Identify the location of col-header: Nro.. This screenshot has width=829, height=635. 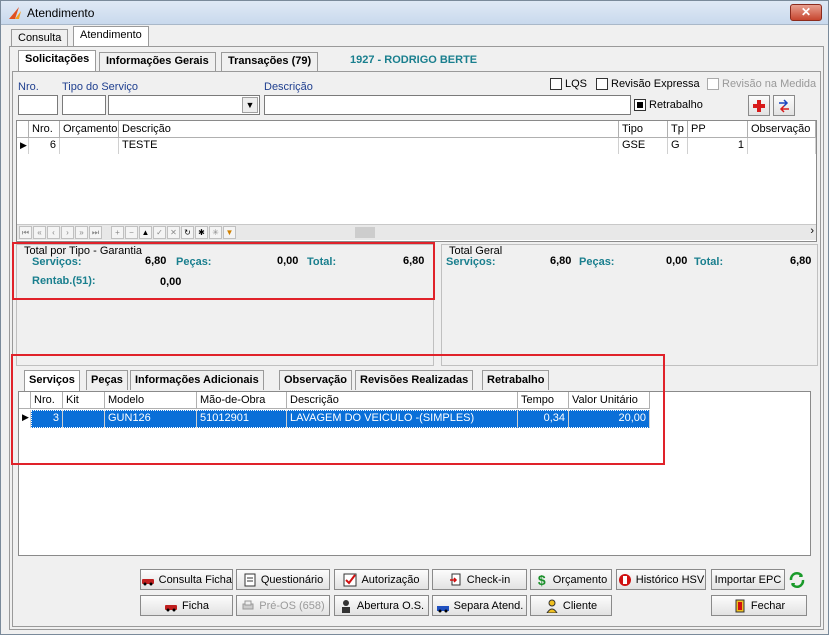
(44, 129).